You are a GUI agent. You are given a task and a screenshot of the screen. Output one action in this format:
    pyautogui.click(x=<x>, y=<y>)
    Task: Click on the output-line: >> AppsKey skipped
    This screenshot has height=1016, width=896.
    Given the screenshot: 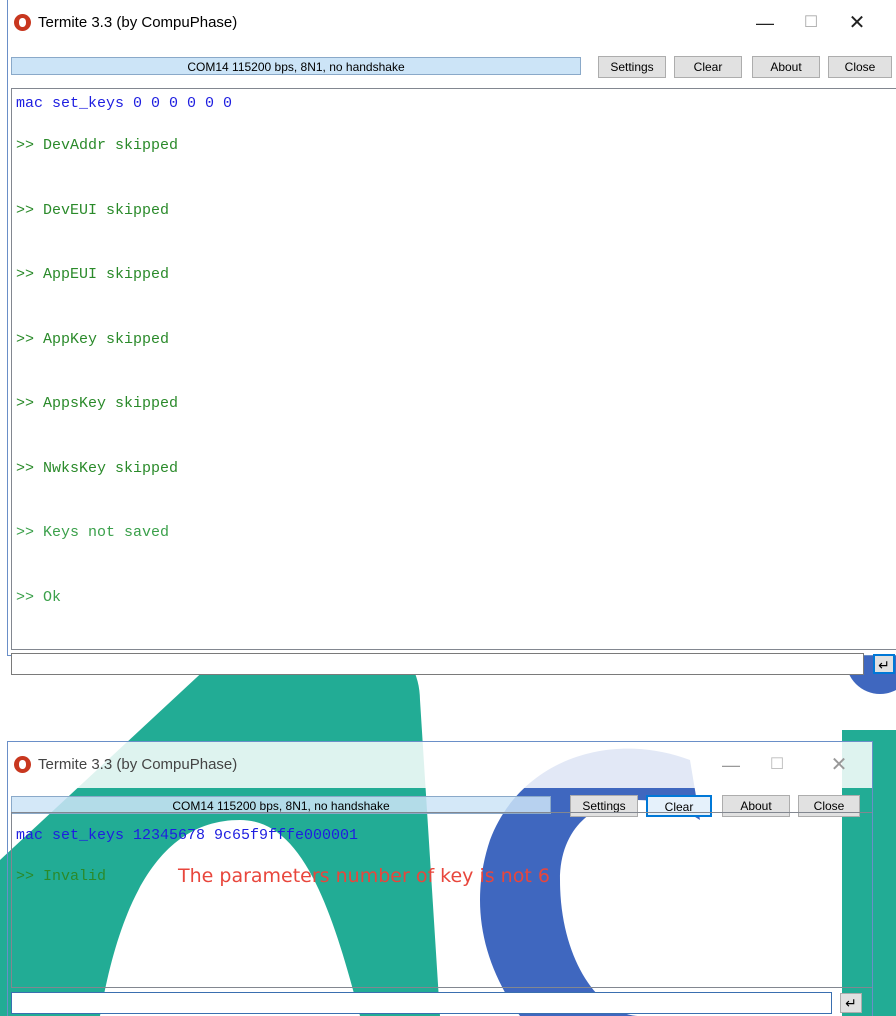 What is the action you would take?
    pyautogui.click(x=97, y=403)
    